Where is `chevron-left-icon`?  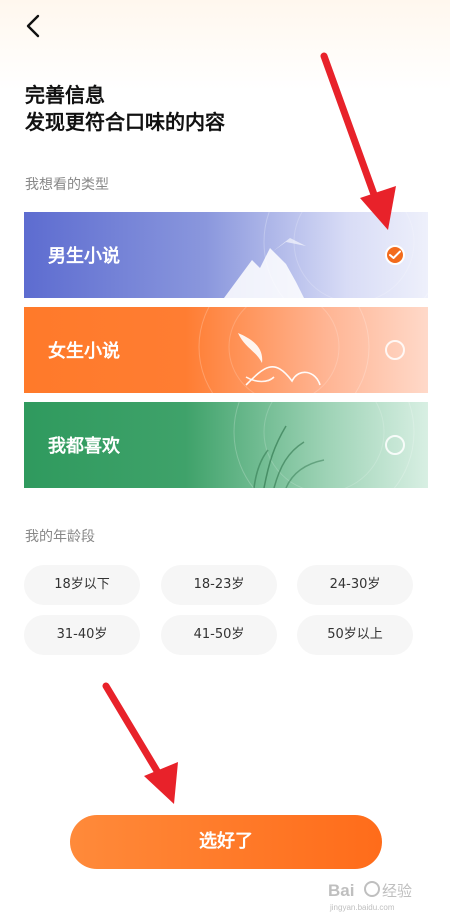
chevron-left-icon is located at coordinates (33, 26).